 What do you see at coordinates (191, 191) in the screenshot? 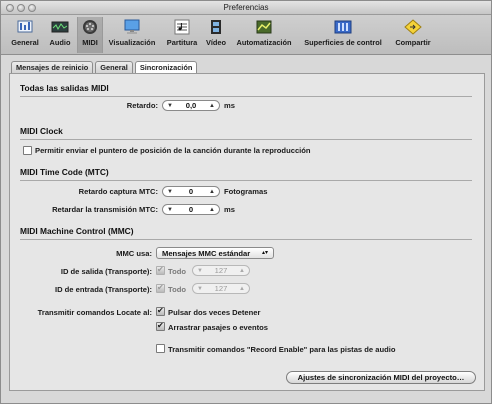
I see `mtc-capture-delay-stepper: ▼ 0 ▲` at bounding box center [191, 191].